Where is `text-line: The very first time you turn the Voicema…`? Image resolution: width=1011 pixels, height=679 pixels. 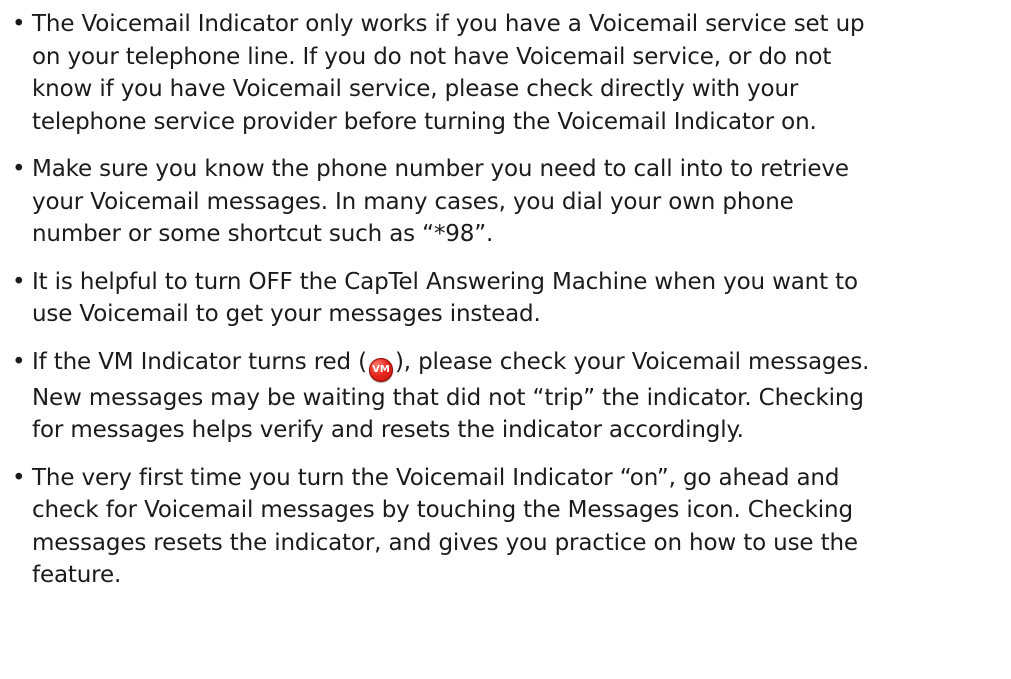 text-line: The very first time you turn the Voicema… is located at coordinates (436, 477).